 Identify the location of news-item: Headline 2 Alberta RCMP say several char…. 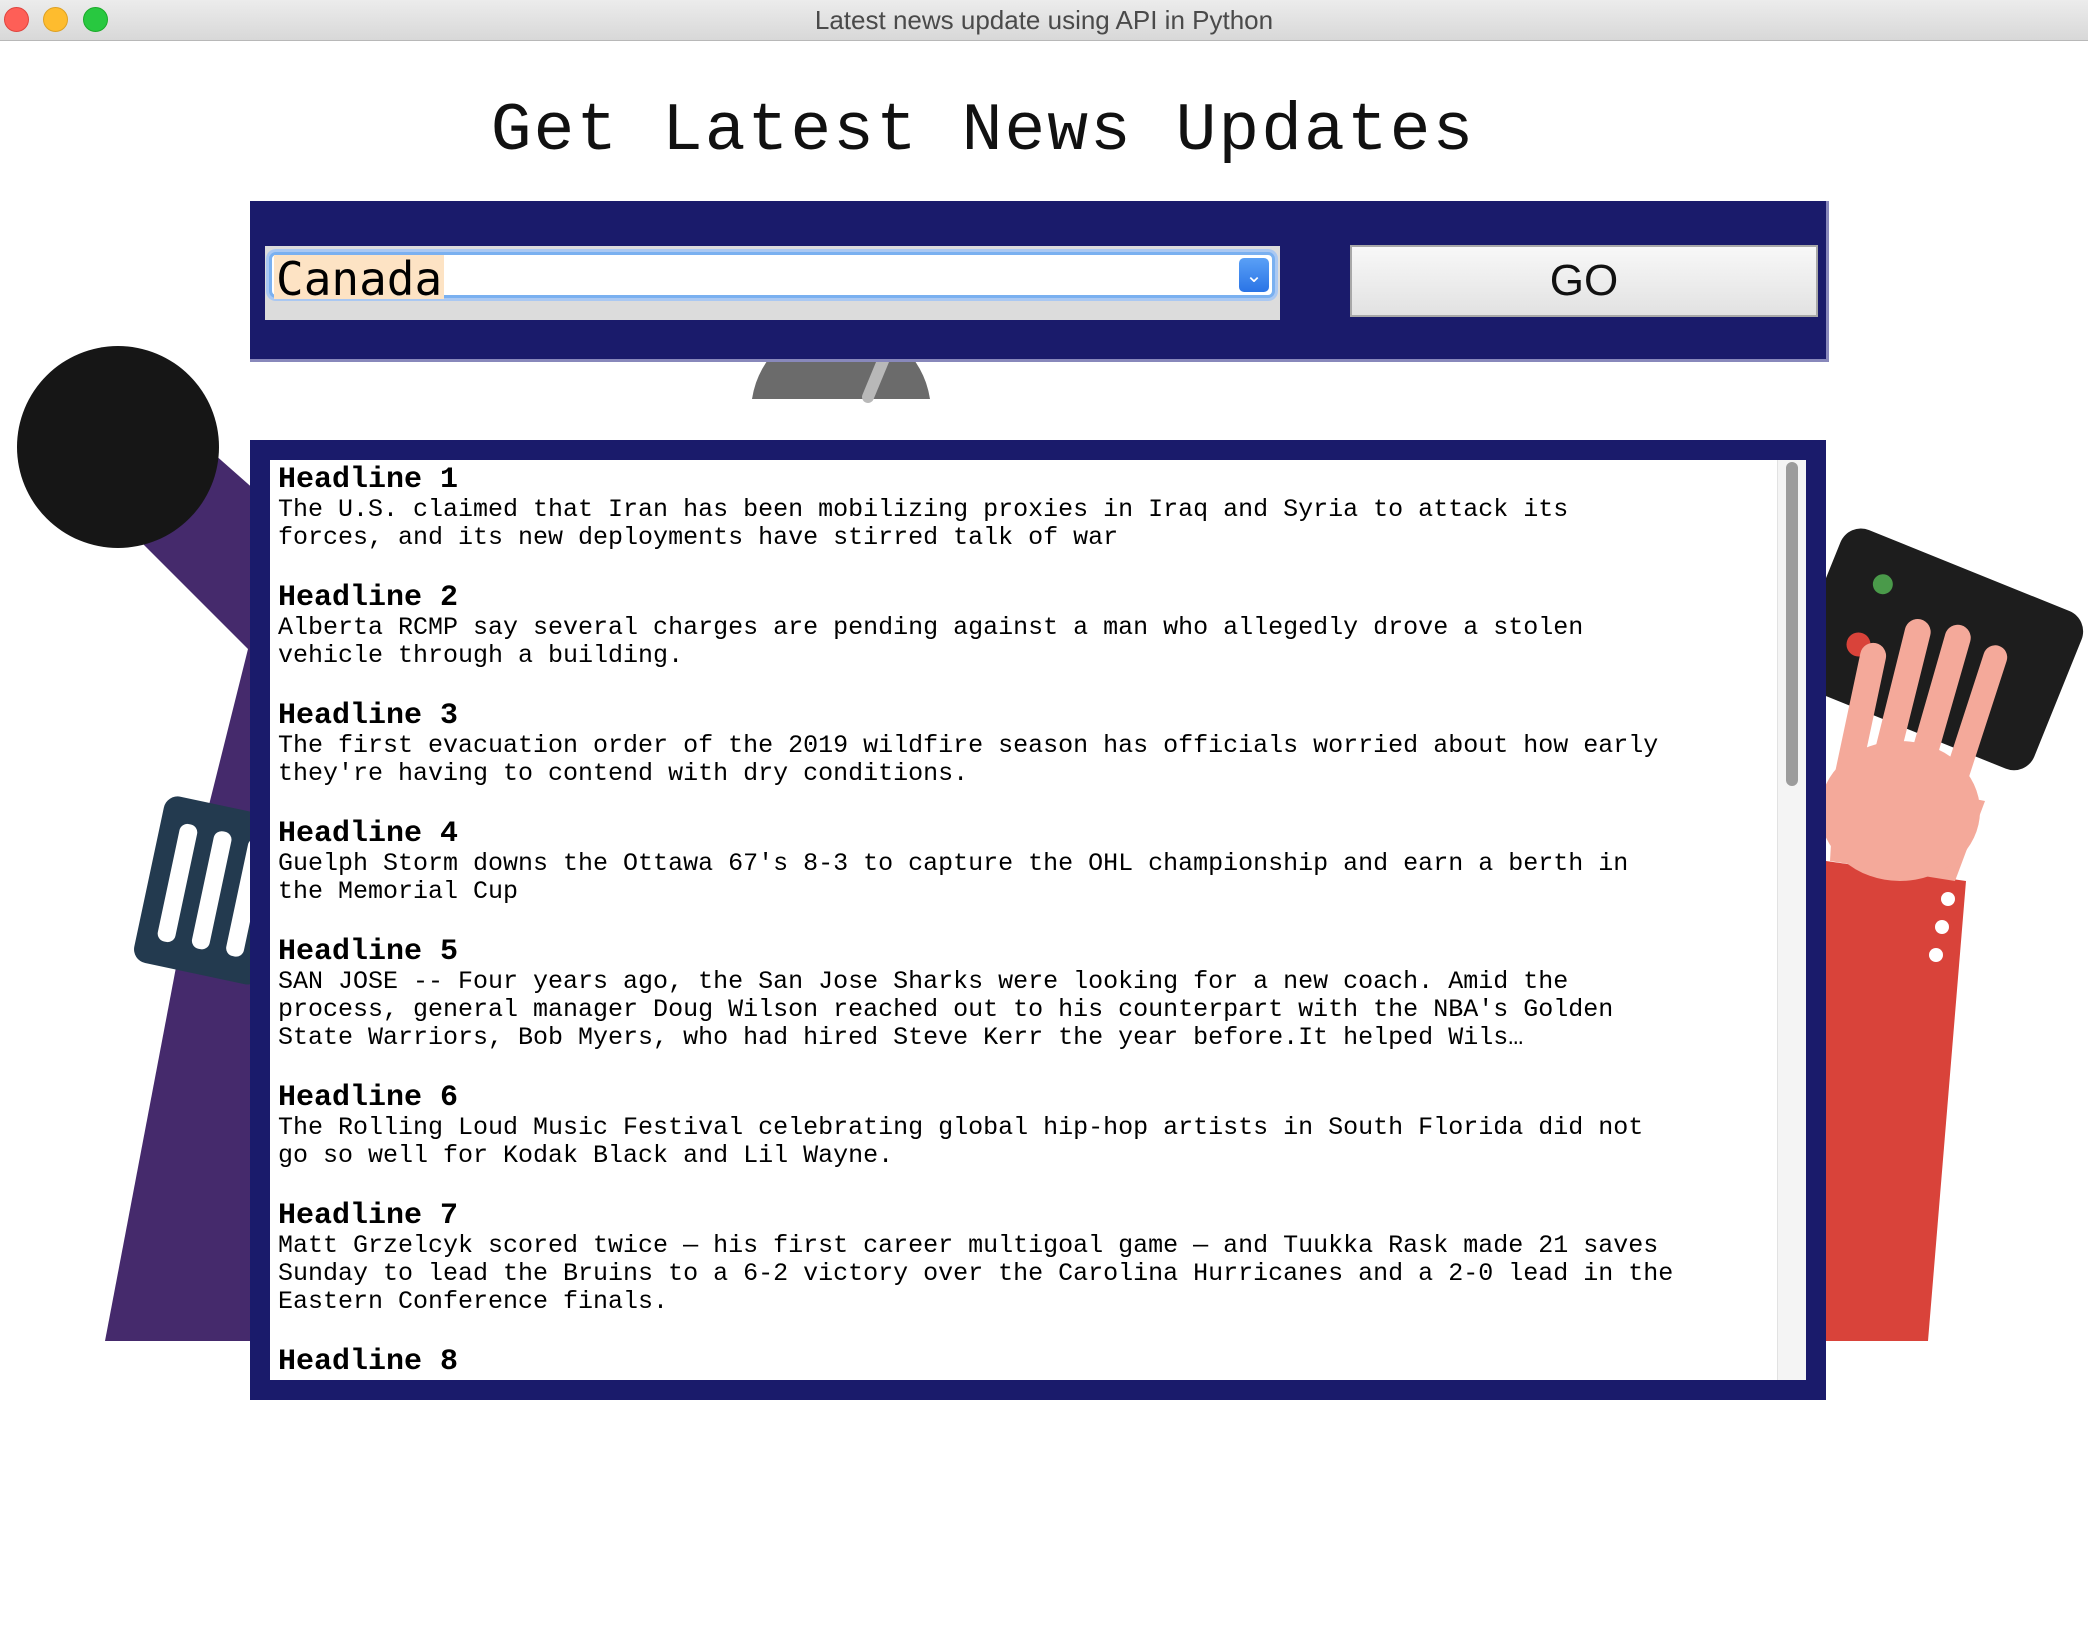
(1028, 626).